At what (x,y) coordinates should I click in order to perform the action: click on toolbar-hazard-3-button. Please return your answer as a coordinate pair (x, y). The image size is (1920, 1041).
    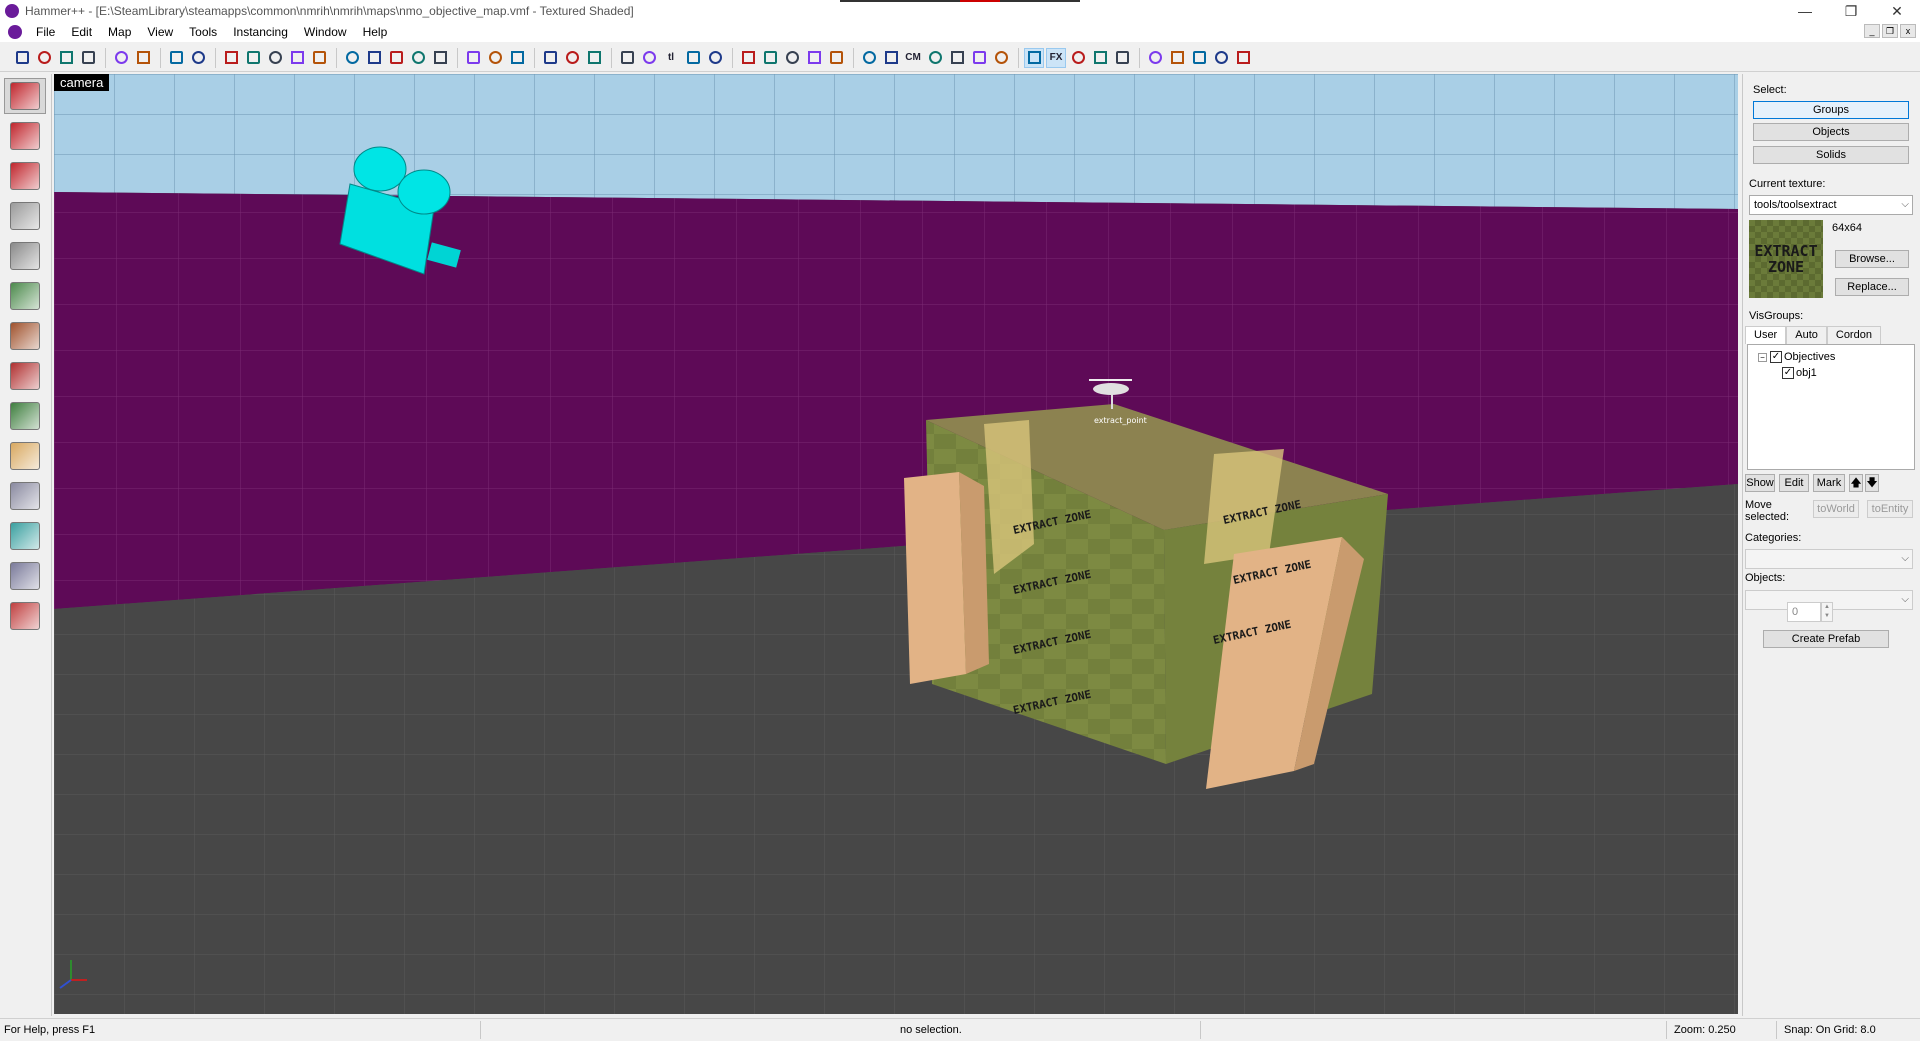
    Looking at the image, I should click on (594, 58).